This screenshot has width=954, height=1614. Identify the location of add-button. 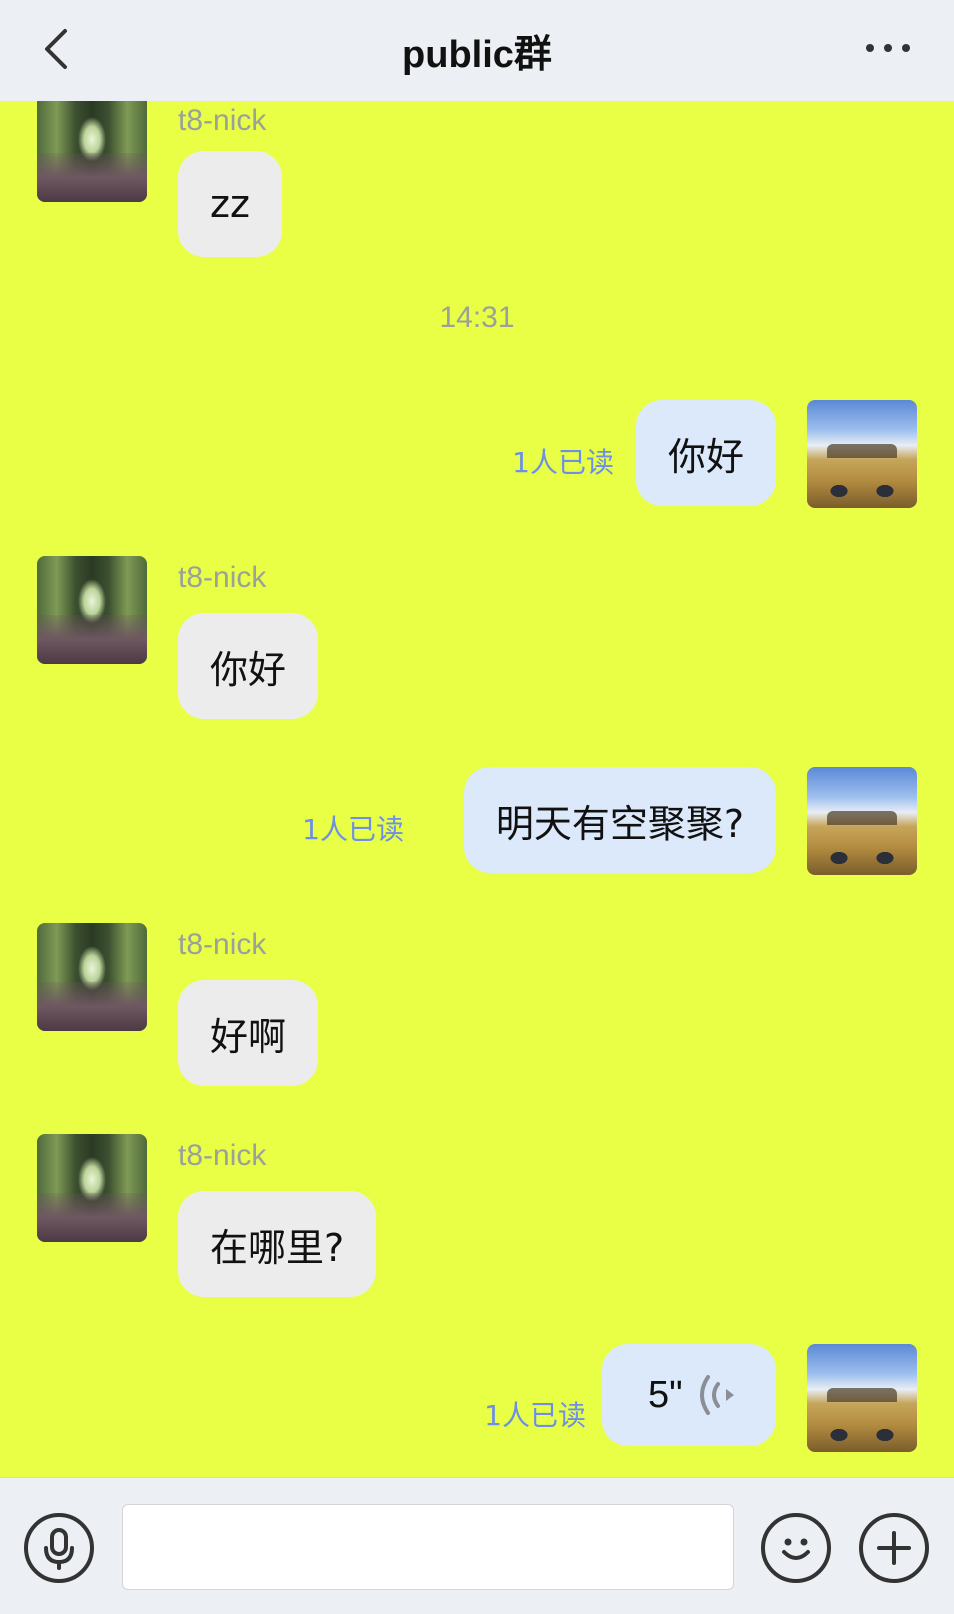
(894, 1548).